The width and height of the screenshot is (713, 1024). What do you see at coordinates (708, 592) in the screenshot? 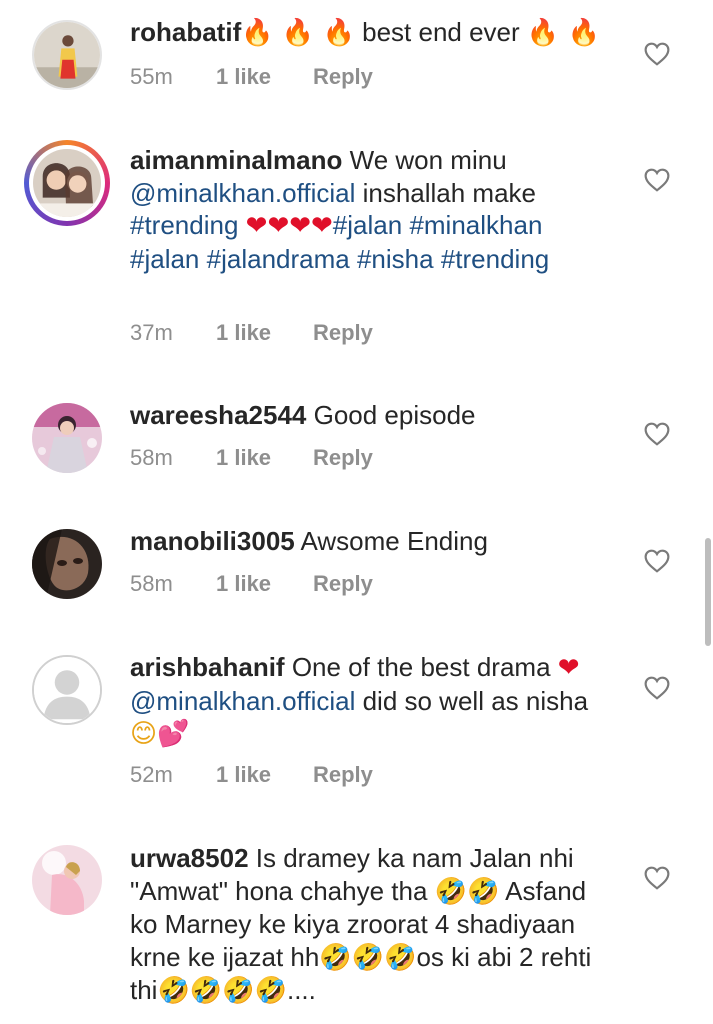
I see `scrollbar` at bounding box center [708, 592].